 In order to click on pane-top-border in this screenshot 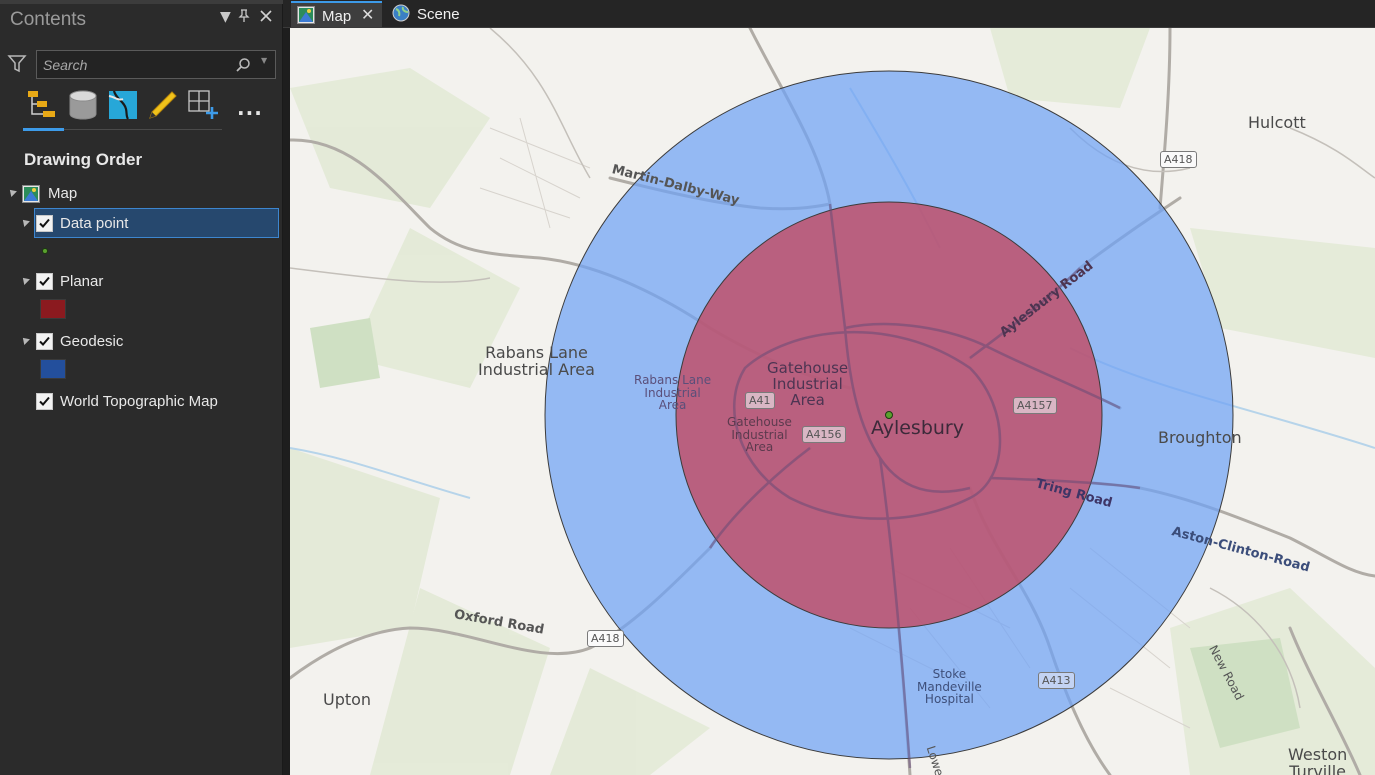, I will do `click(141, 2)`.